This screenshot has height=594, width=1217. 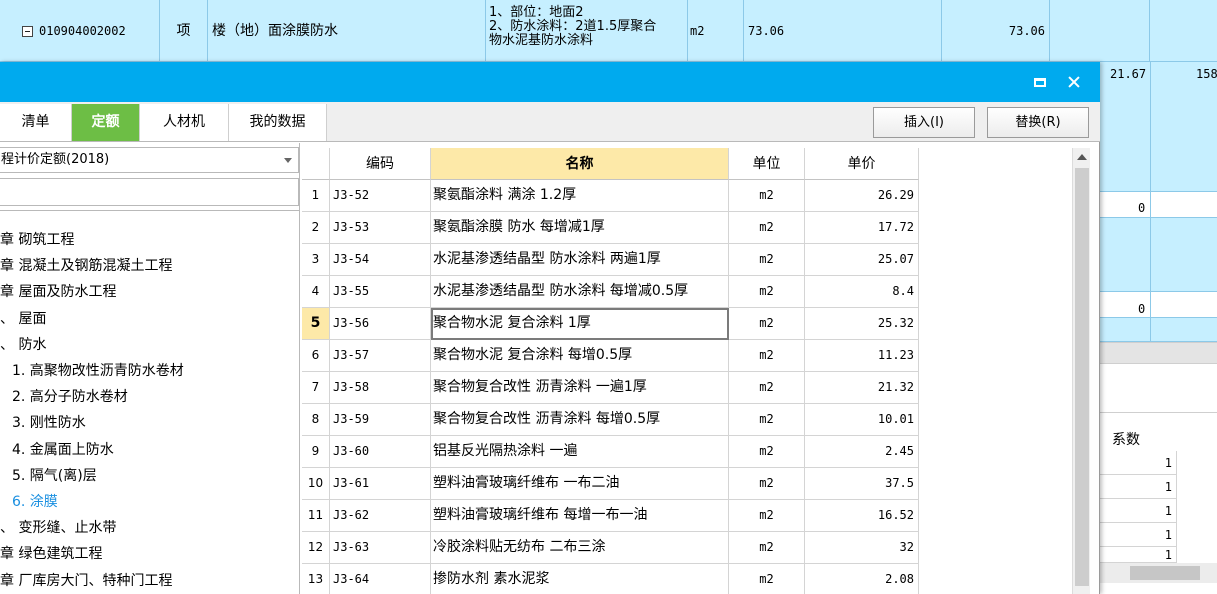 What do you see at coordinates (316, 292) in the screenshot?
I see `row-number-cell: 4` at bounding box center [316, 292].